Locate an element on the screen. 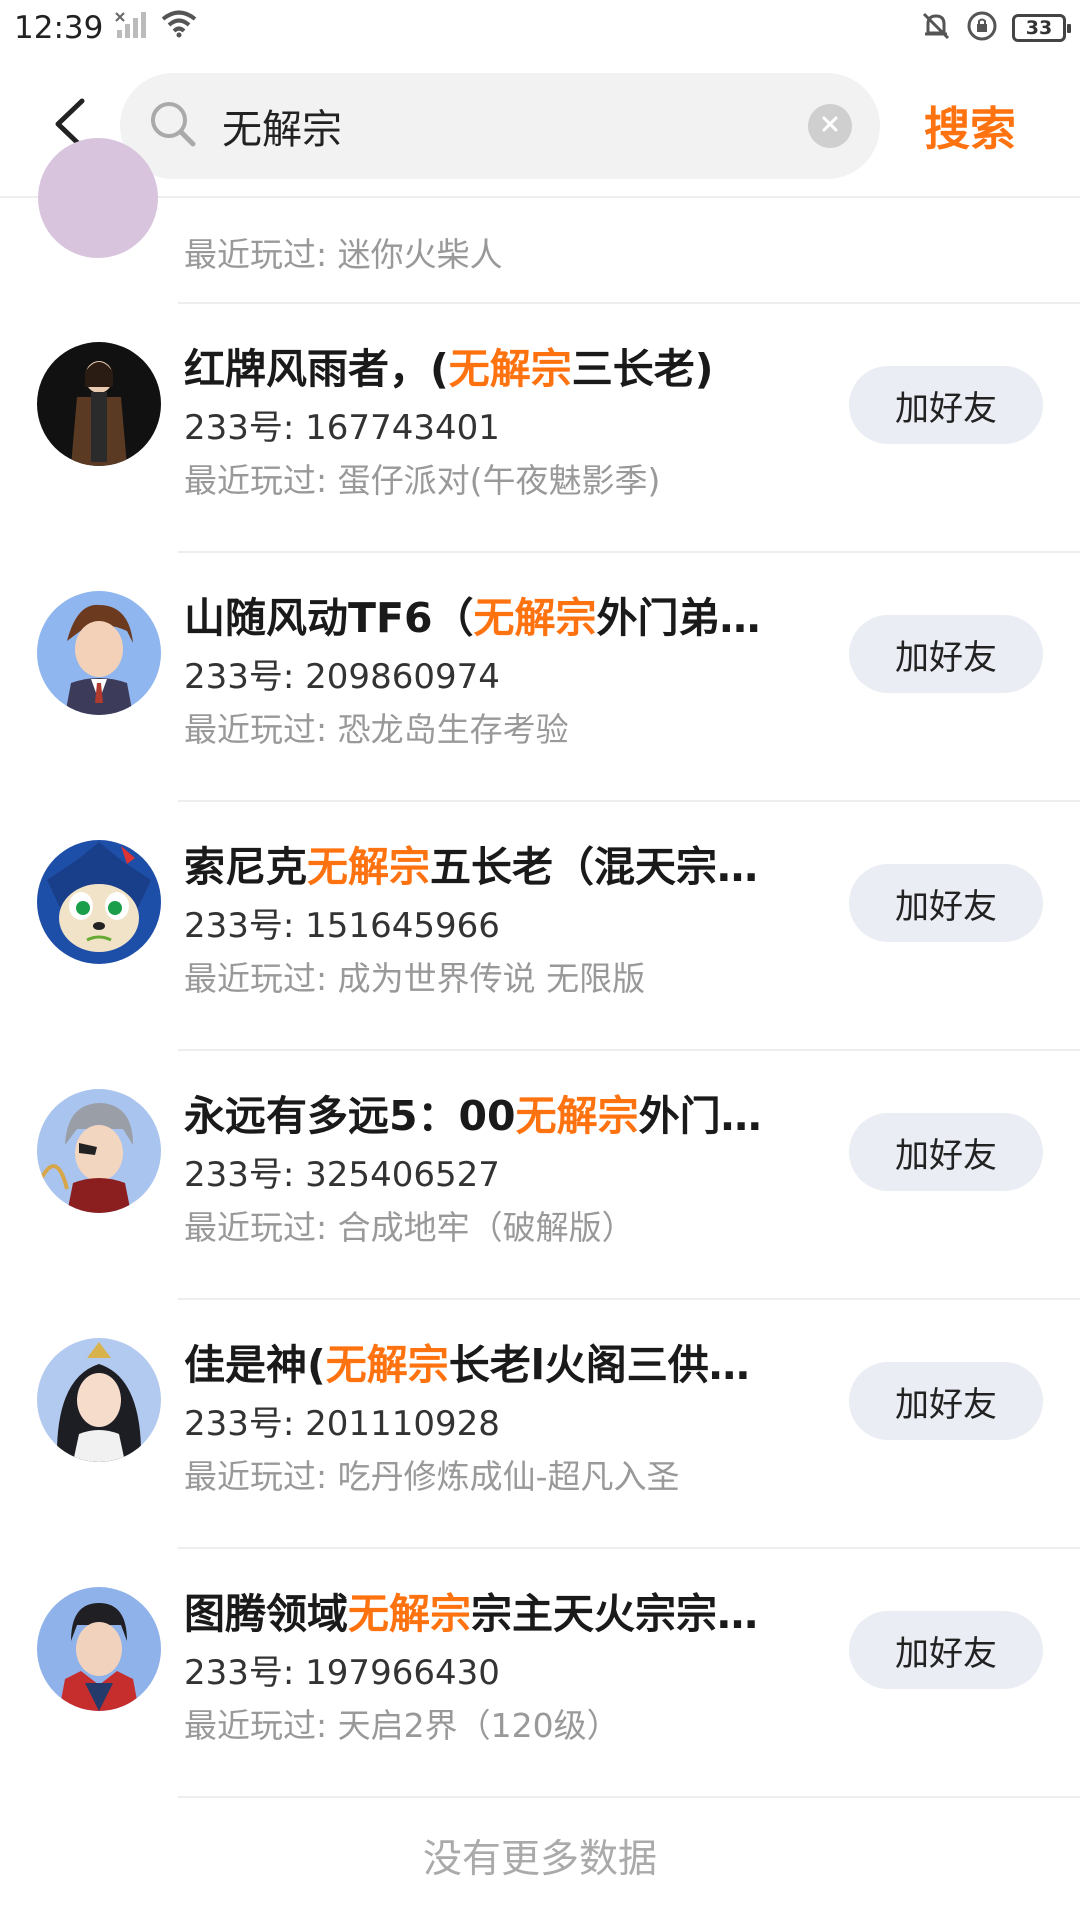 The height and width of the screenshot is (1920, 1080). user-id: 233号: 167743401 is located at coordinates (489, 428).